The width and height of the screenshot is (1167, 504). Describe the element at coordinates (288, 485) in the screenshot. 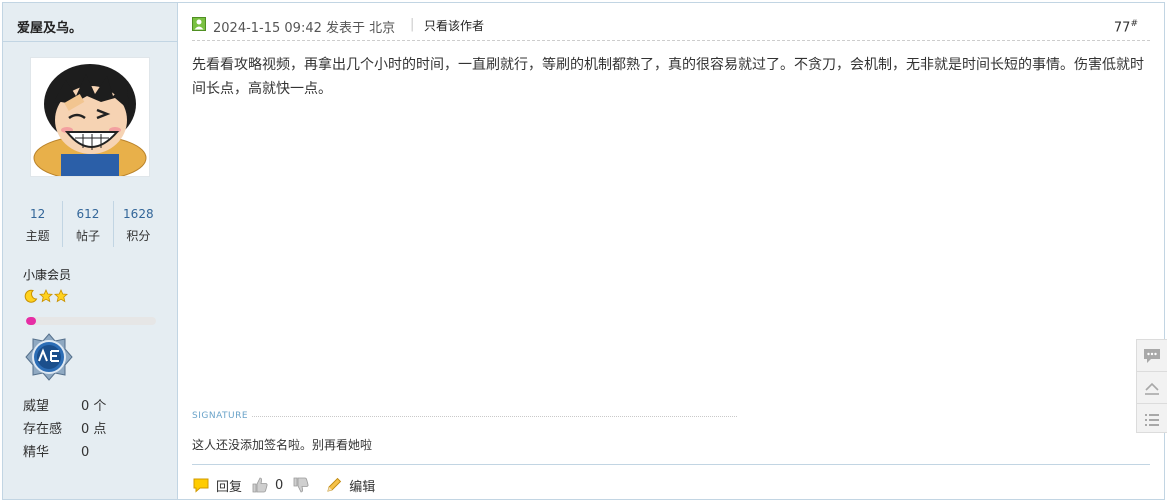

I see `post-actions: 回复 0 编辑` at that location.